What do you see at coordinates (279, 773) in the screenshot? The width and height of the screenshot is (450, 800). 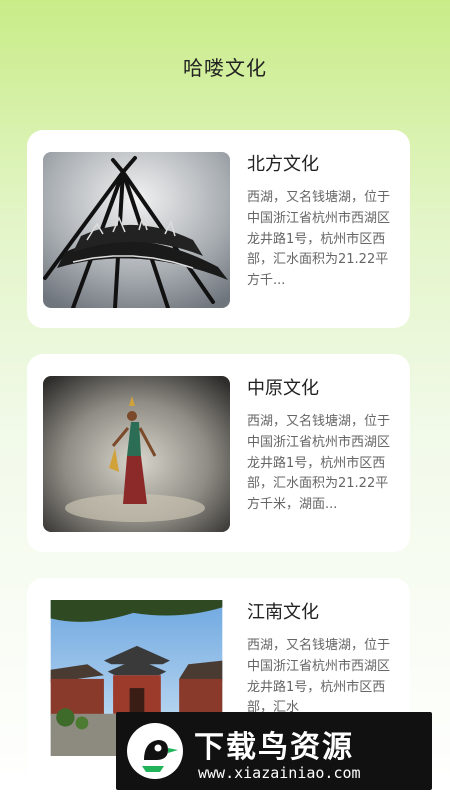 I see `watermark-url: www.xiazainiao.com` at bounding box center [279, 773].